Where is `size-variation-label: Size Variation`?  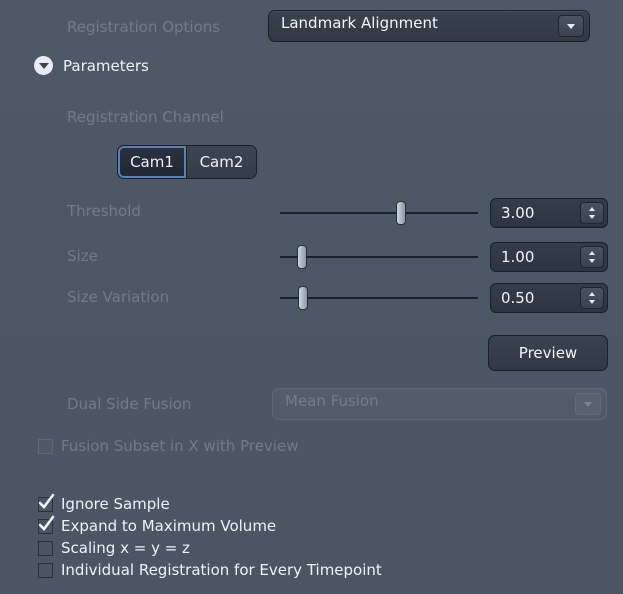
size-variation-label: Size Variation is located at coordinates (118, 297).